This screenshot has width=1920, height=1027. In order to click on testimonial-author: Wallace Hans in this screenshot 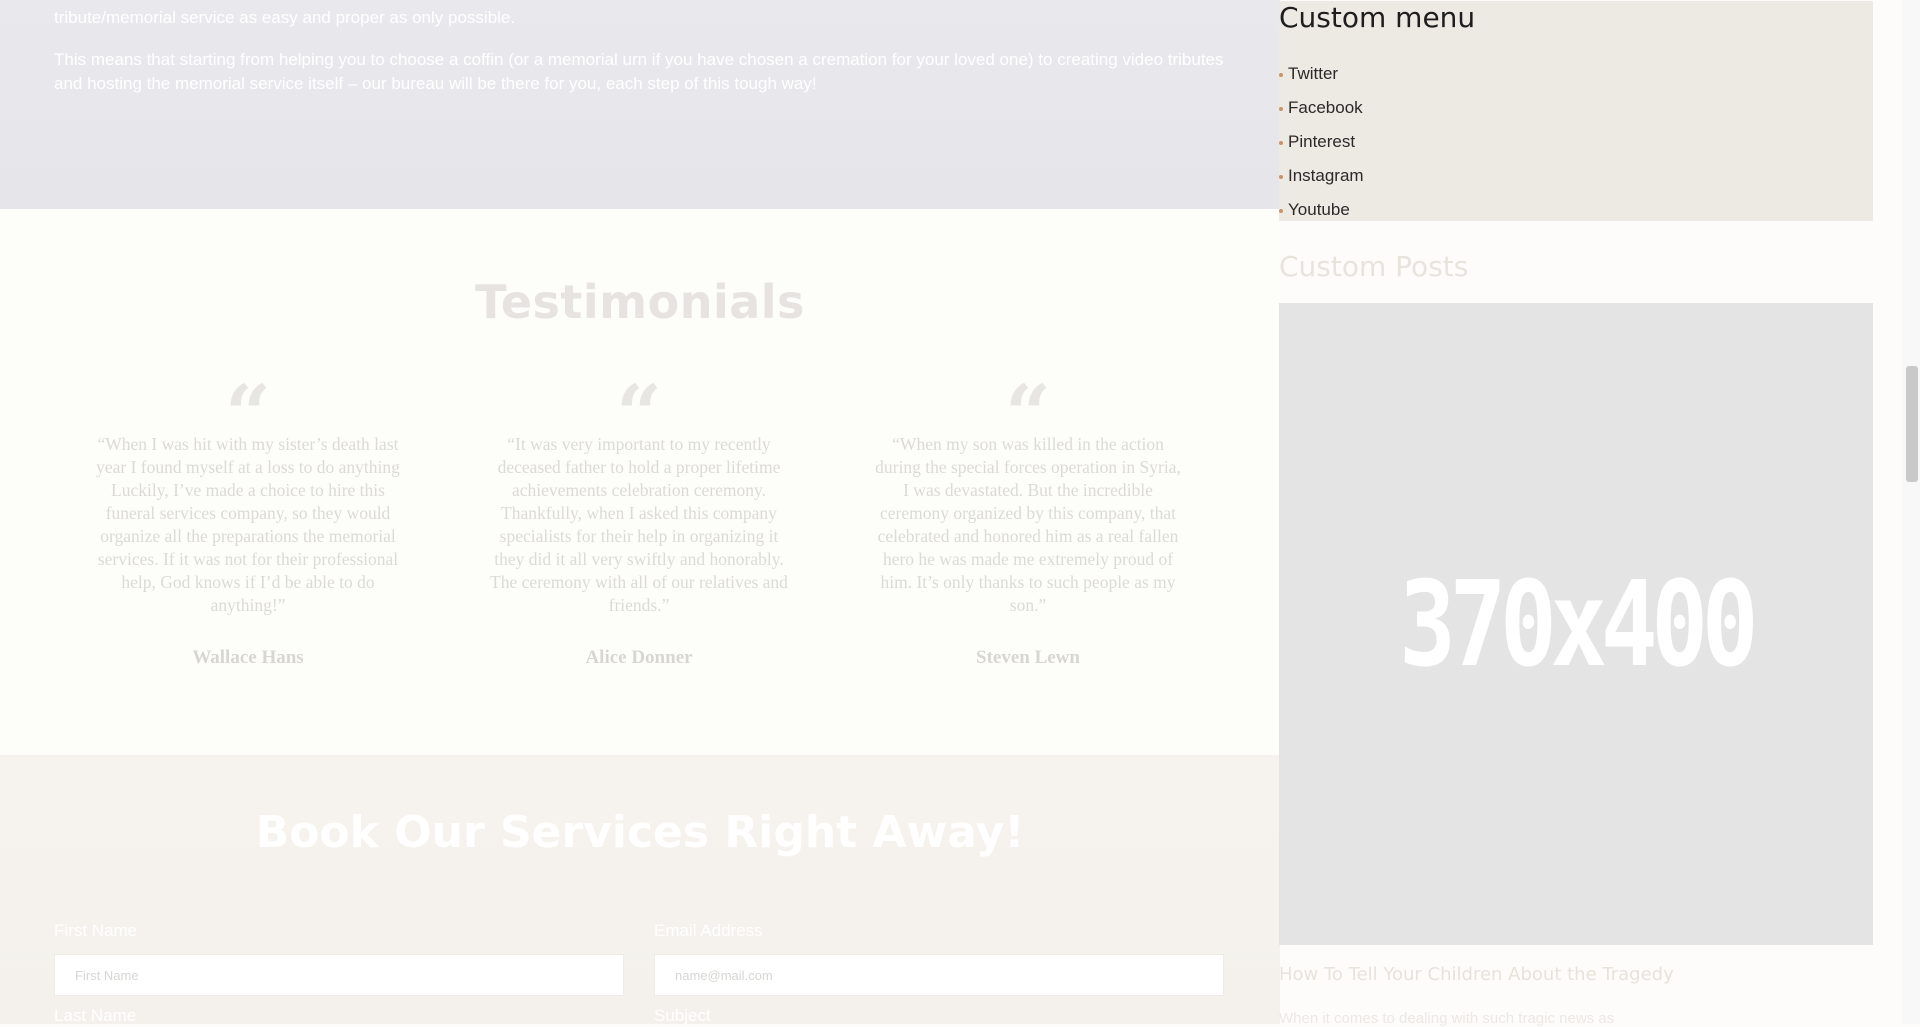, I will do `click(248, 657)`.